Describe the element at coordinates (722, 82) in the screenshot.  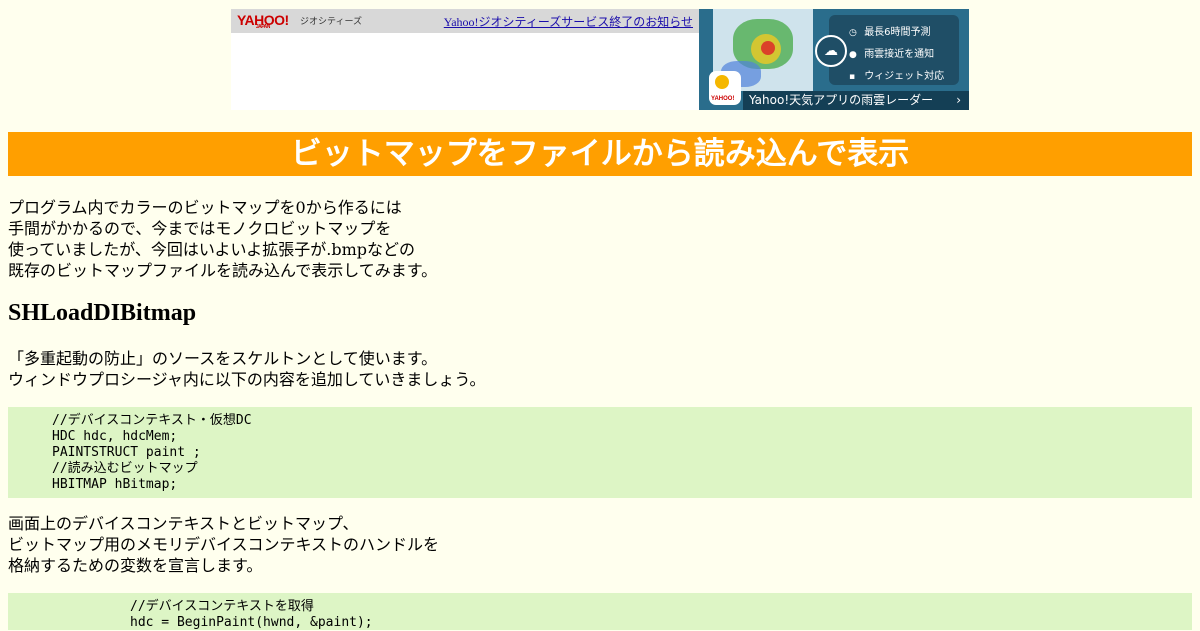
I see `sun-icon` at that location.